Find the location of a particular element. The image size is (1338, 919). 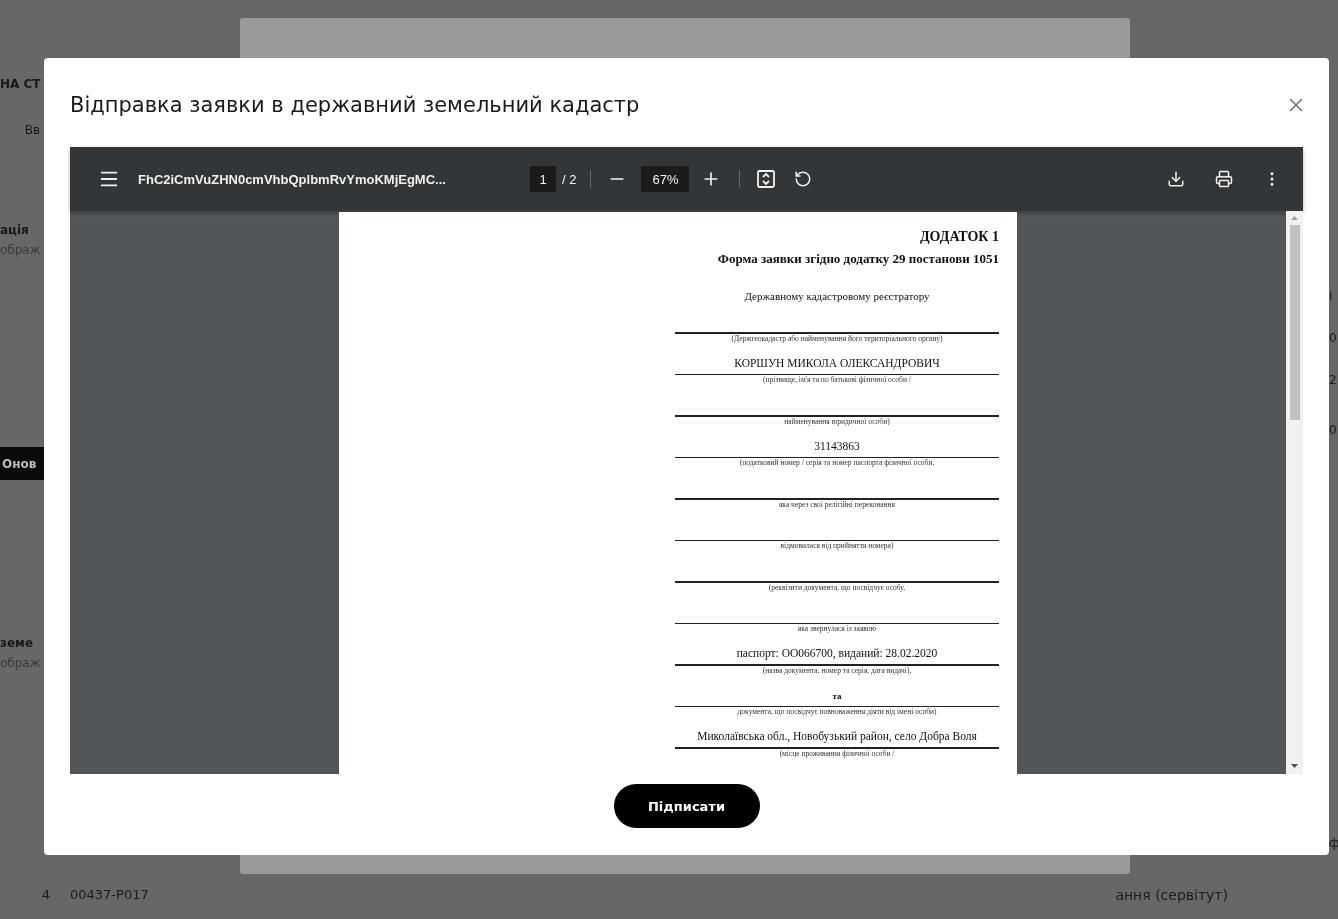

sign-button: Підписати is located at coordinates (686, 806).